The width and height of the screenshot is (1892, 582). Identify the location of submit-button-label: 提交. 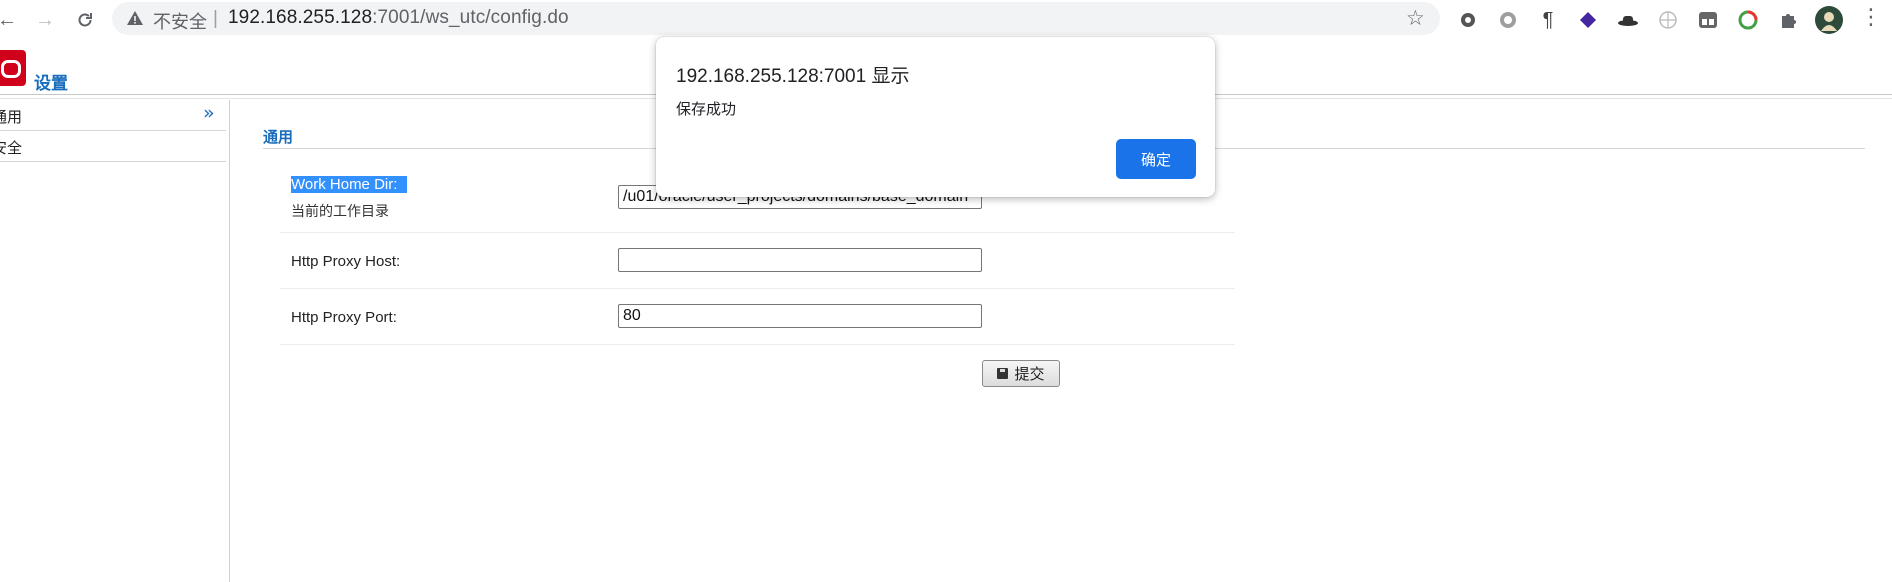
(1029, 374).